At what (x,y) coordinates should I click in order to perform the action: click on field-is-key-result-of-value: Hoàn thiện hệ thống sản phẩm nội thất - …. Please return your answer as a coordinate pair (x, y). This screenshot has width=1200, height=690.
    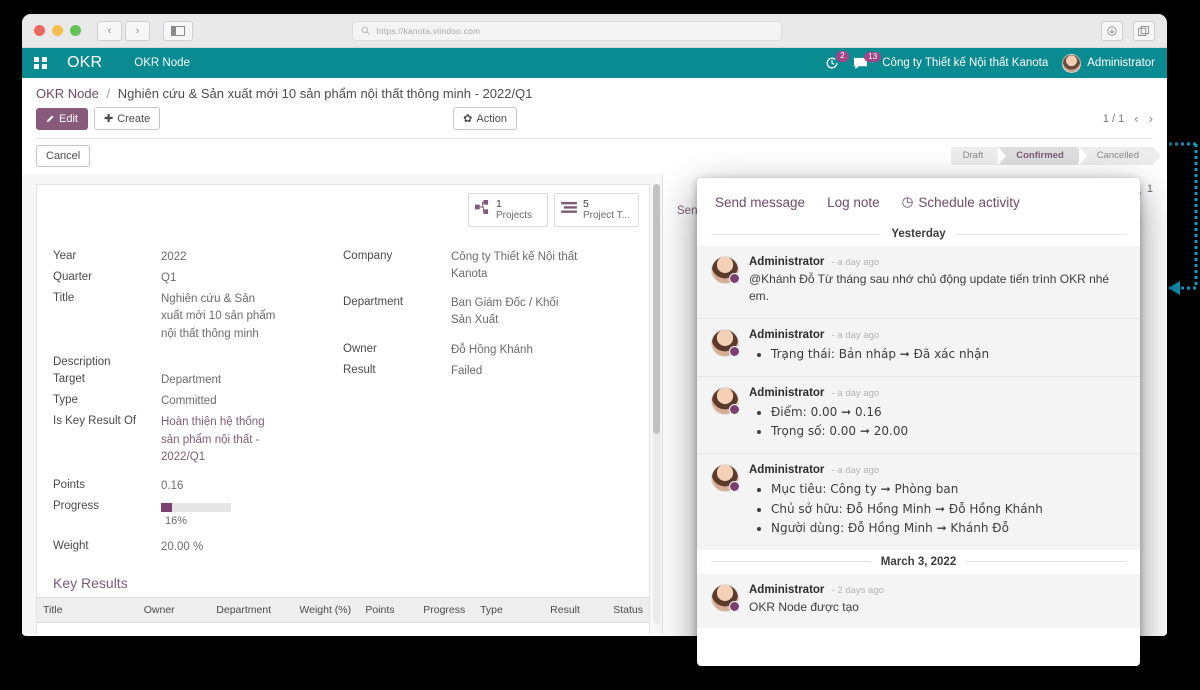
    Looking at the image, I should click on (221, 440).